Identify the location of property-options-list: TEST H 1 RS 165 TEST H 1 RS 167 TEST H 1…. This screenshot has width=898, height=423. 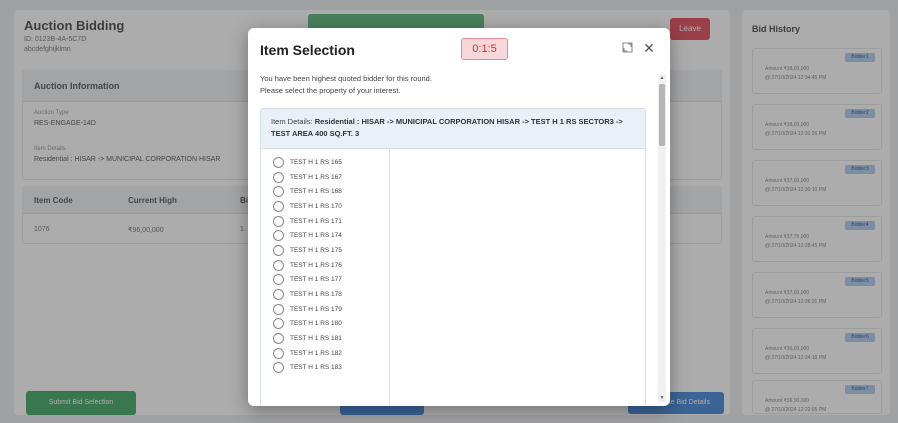
(330, 265).